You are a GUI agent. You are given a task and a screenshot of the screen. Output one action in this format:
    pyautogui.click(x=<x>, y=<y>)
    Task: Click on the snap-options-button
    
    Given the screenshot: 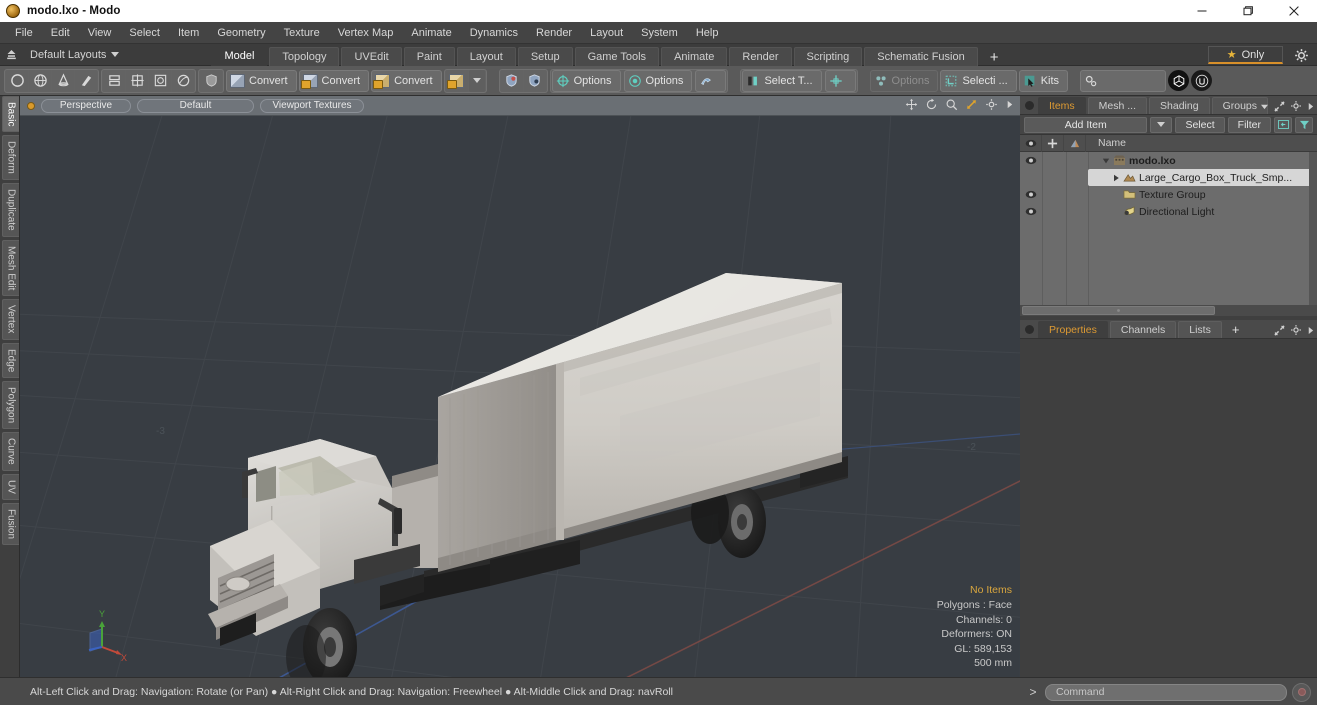 What is the action you would take?
    pyautogui.click(x=711, y=80)
    